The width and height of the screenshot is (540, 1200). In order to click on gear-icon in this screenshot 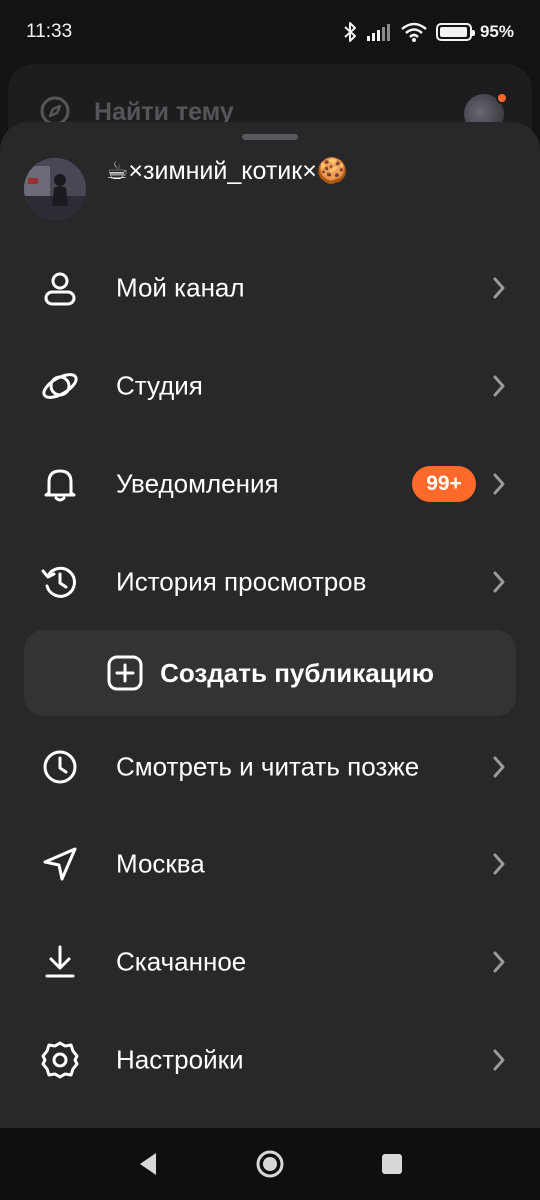, I will do `click(60, 1060)`.